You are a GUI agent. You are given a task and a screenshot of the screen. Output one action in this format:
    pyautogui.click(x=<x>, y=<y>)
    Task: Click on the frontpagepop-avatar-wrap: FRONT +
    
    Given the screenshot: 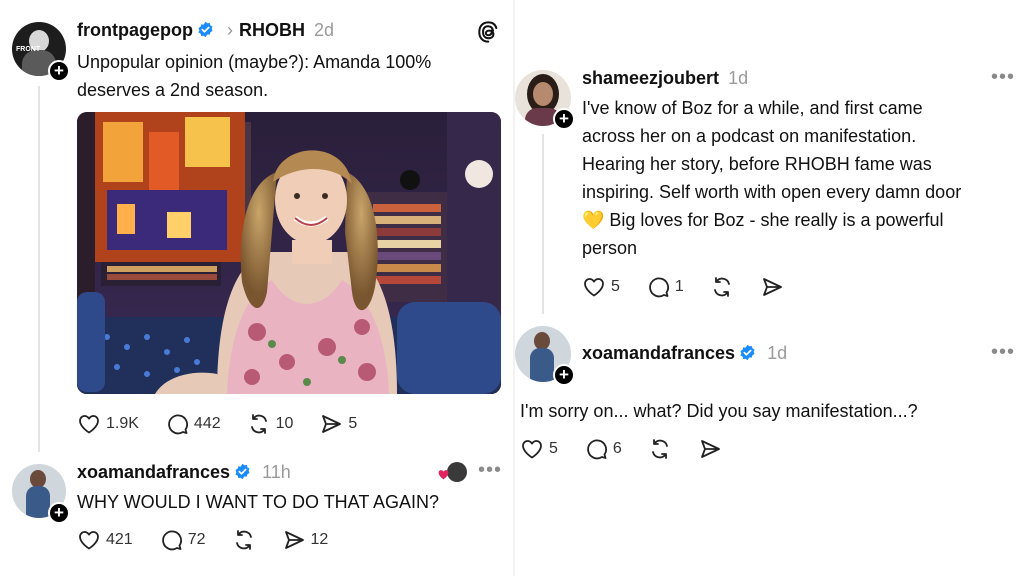 What is the action you would take?
    pyautogui.click(x=41, y=52)
    